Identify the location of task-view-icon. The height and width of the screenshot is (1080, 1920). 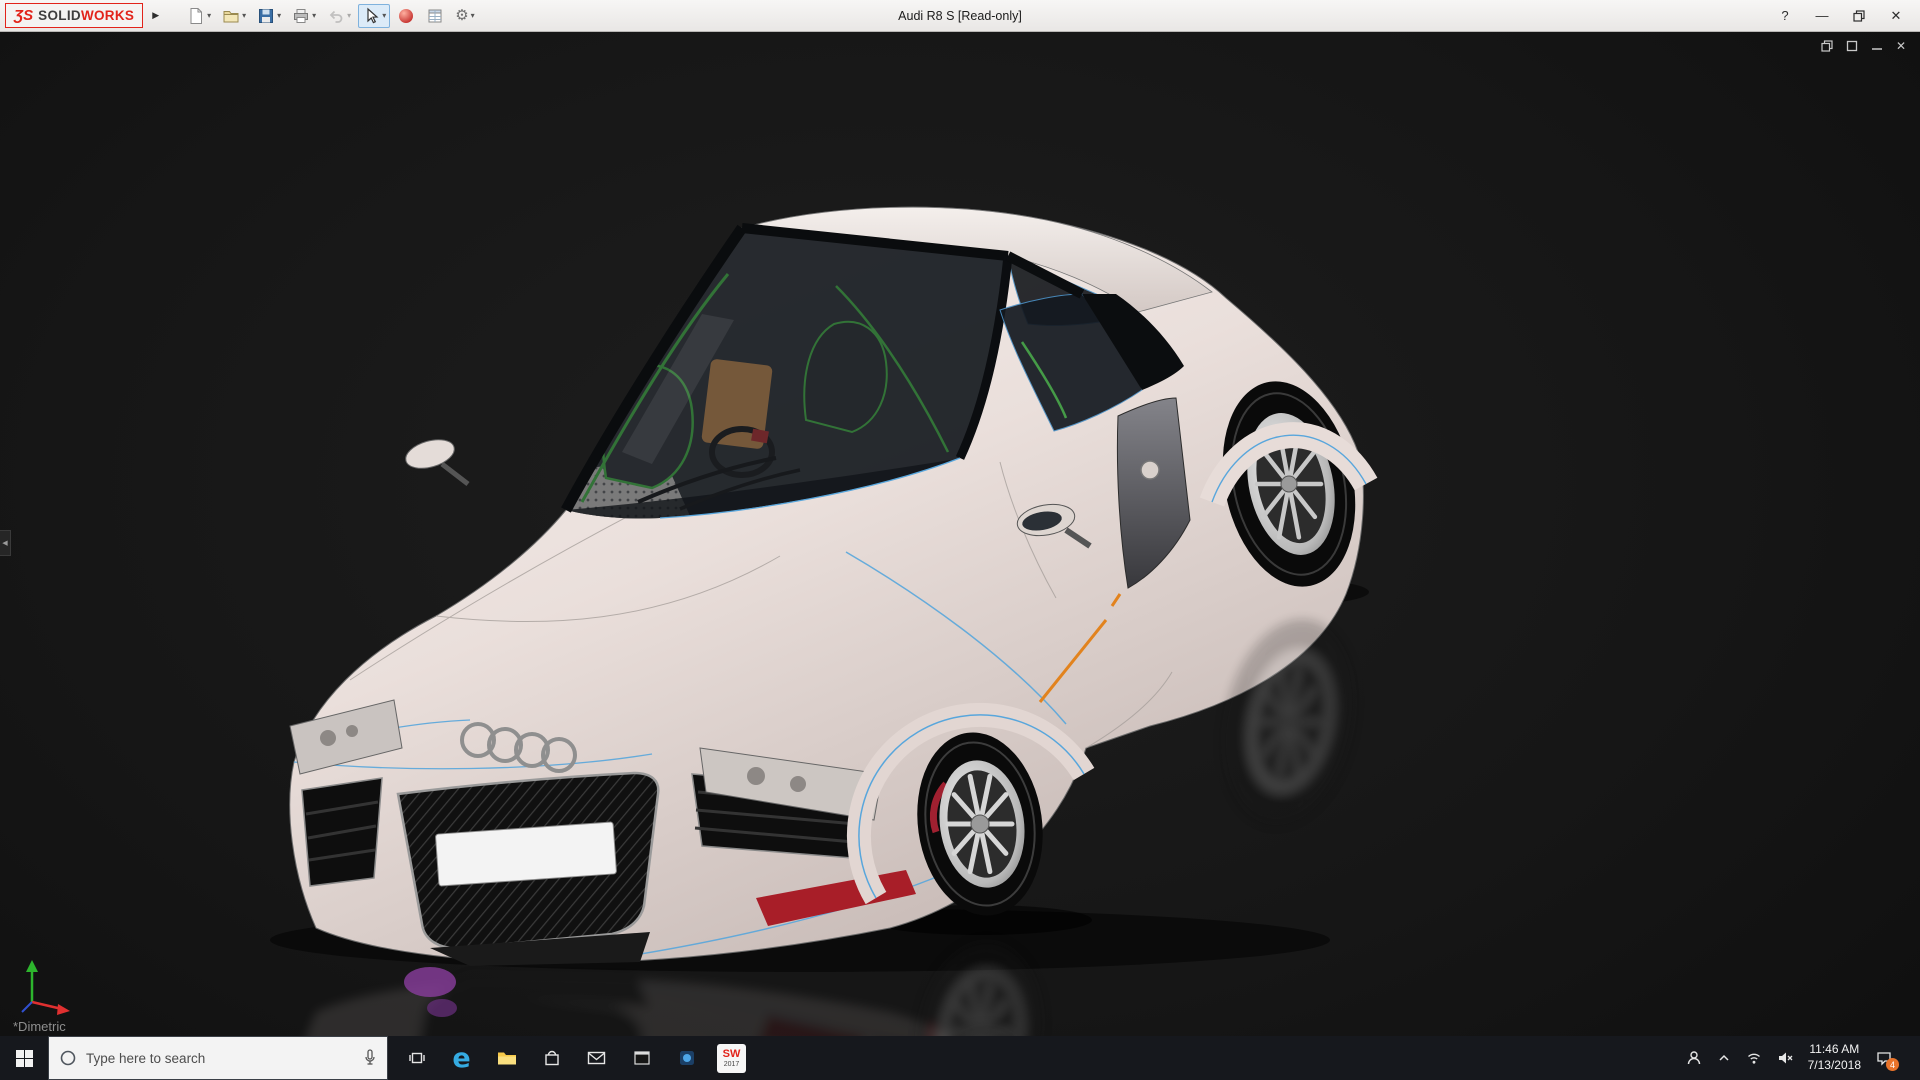
(416, 1058).